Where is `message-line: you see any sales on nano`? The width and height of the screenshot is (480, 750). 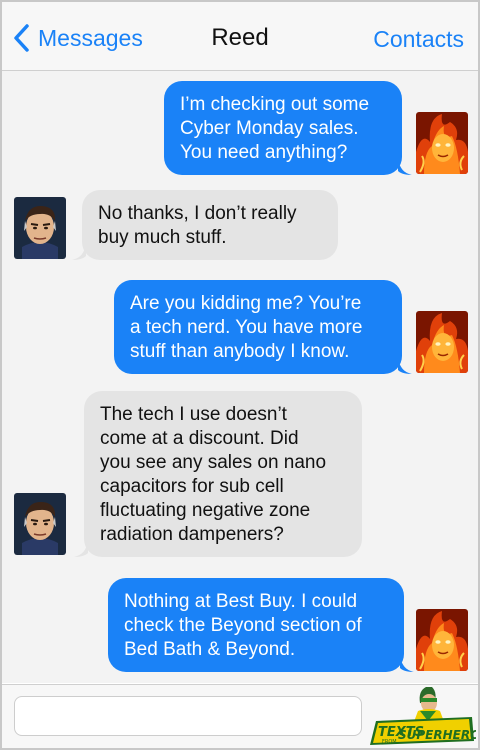 message-line: you see any sales on nano is located at coordinates (213, 462).